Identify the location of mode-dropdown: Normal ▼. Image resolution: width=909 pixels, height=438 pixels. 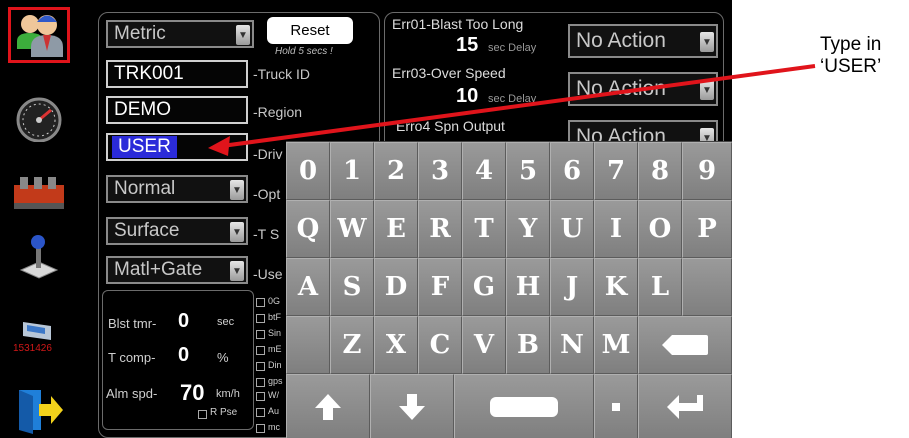
(177, 189).